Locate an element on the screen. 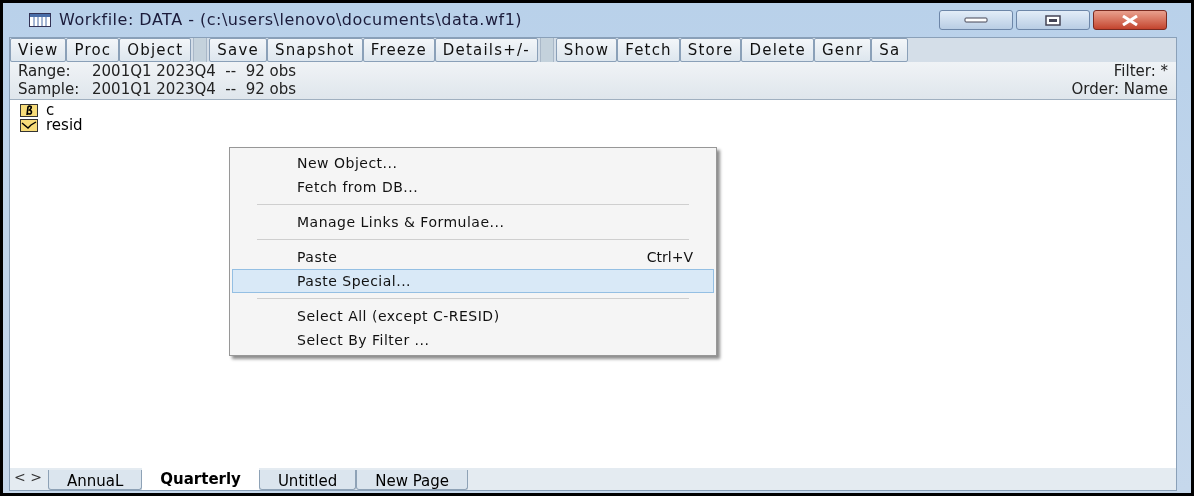 Image resolution: width=1194 pixels, height=496 pixels. object-name: c is located at coordinates (50, 110).